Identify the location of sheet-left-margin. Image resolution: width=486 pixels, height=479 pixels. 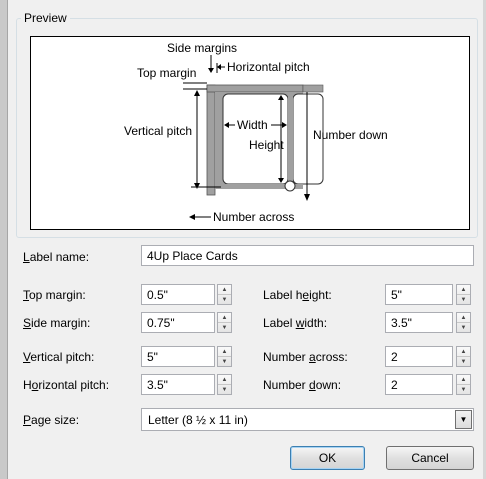
(211, 140).